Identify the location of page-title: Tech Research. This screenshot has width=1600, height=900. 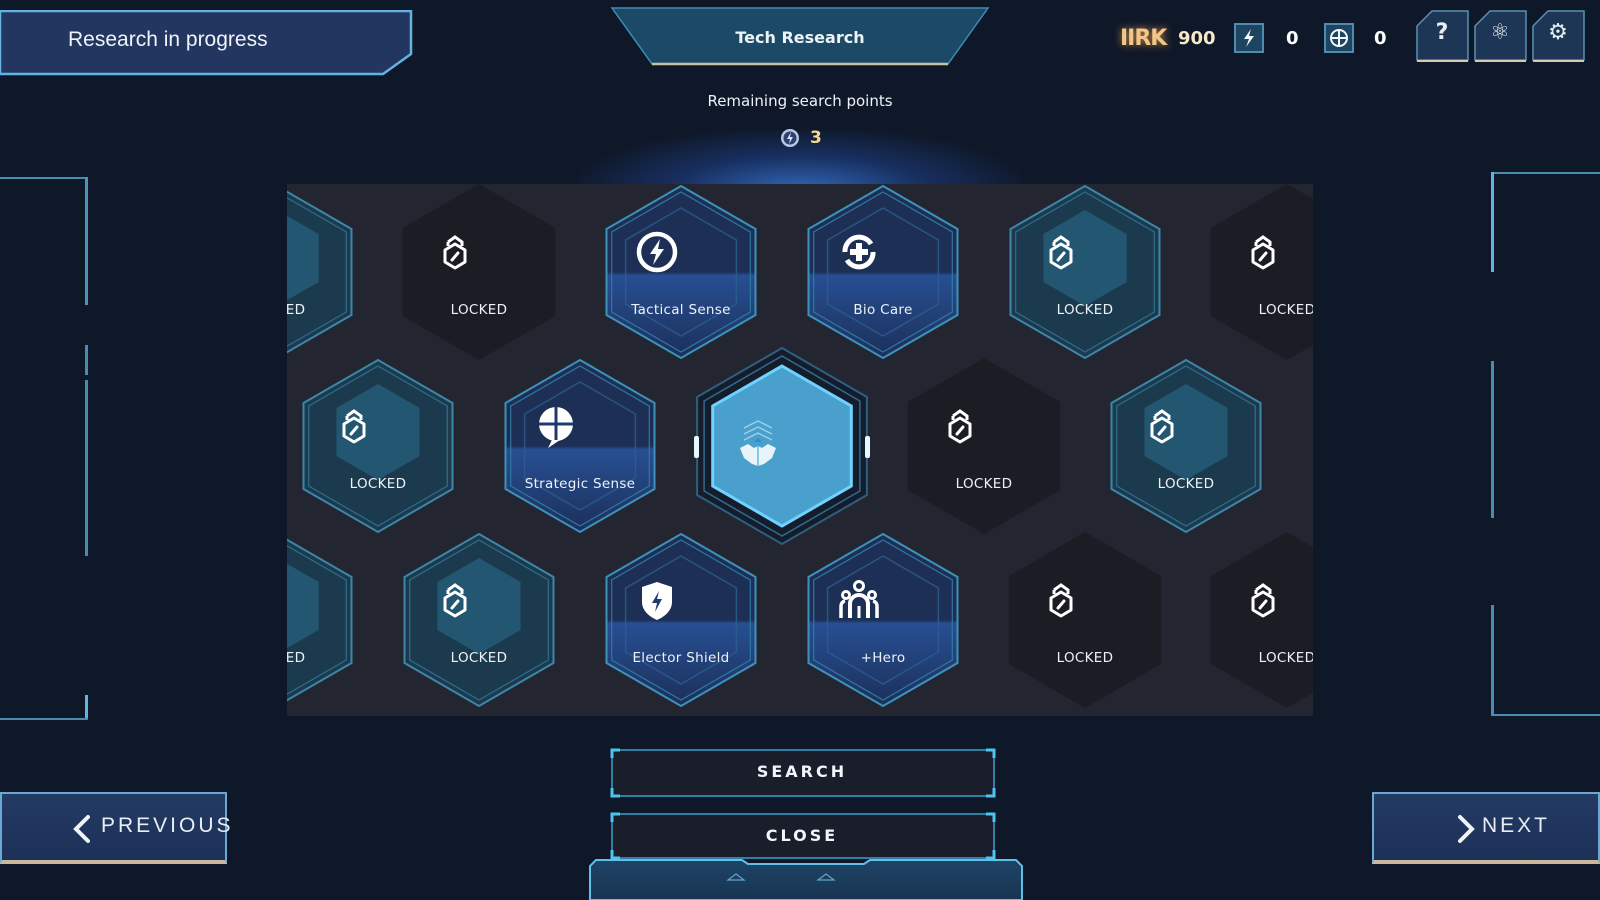
(800, 37).